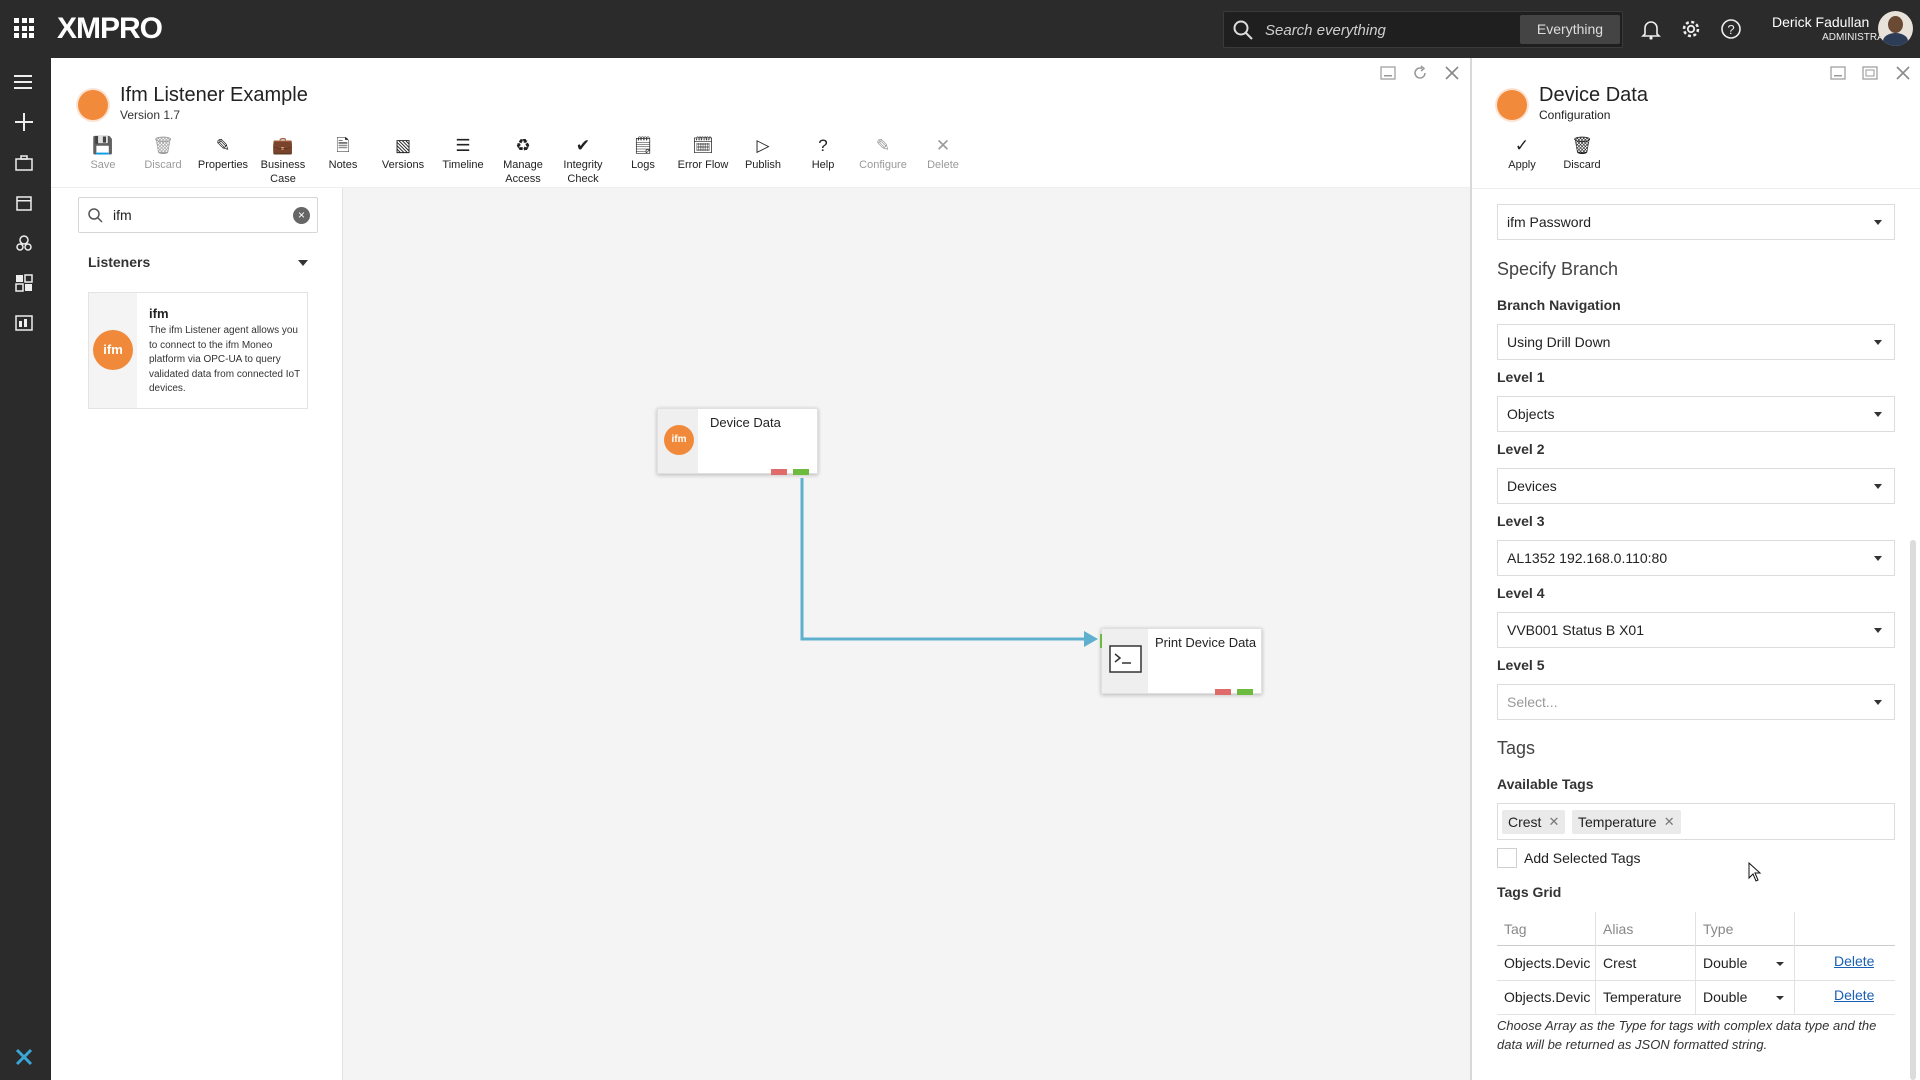  What do you see at coordinates (523, 161) in the screenshot?
I see `toolbar-manage-access-button: ♻ Manage Access` at bounding box center [523, 161].